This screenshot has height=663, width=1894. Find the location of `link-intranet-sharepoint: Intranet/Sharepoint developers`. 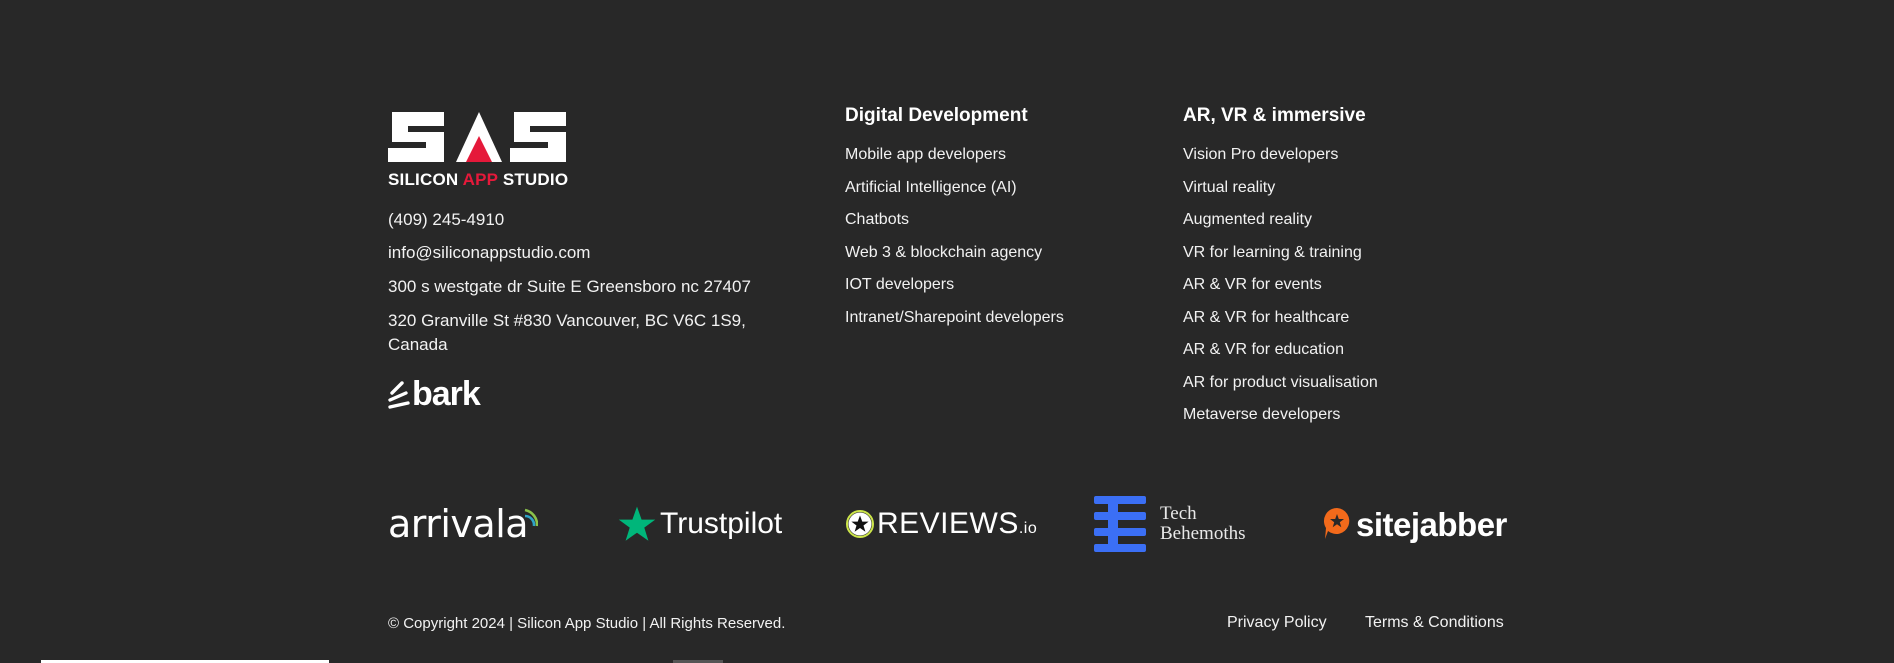

link-intranet-sharepoint: Intranet/Sharepoint developers is located at coordinates (1005, 324).